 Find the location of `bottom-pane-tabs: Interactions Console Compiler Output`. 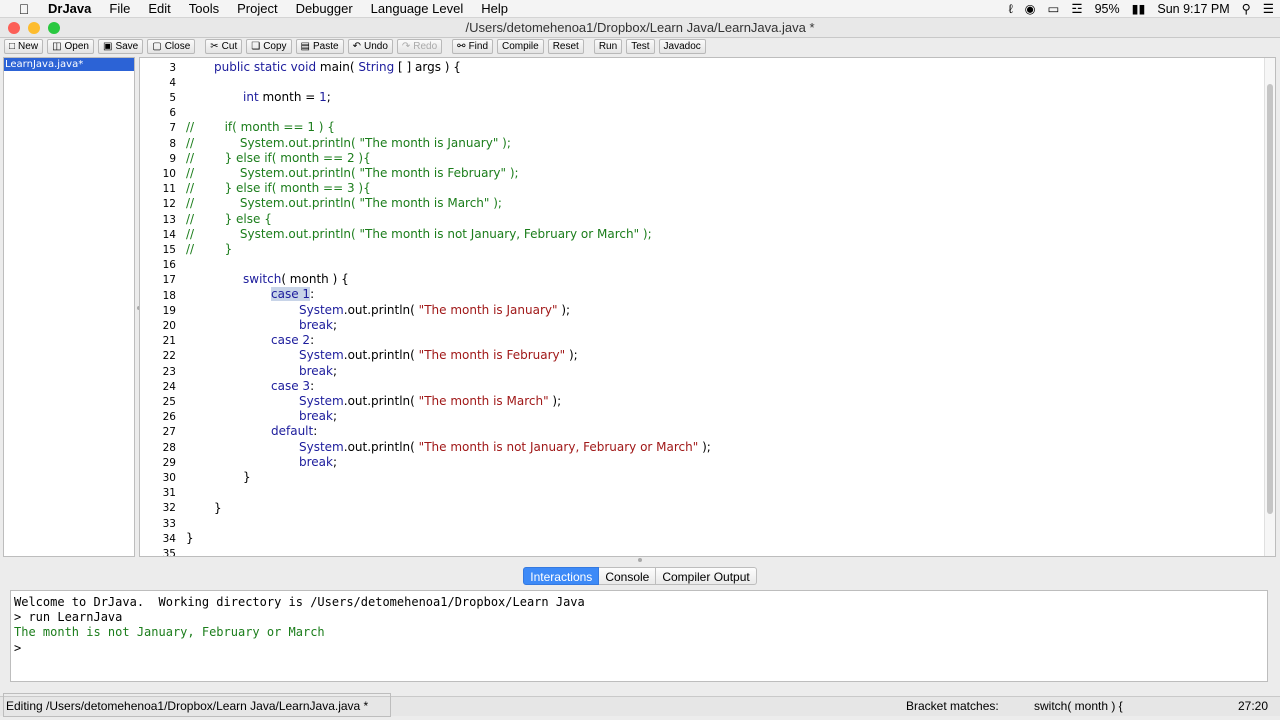

bottom-pane-tabs: Interactions Console Compiler Output is located at coordinates (640, 577).